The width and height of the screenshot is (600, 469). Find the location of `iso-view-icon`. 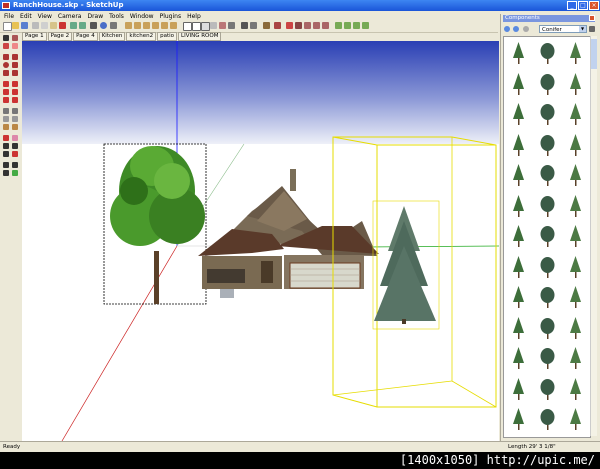

iso-view-icon is located at coordinates (128, 25).